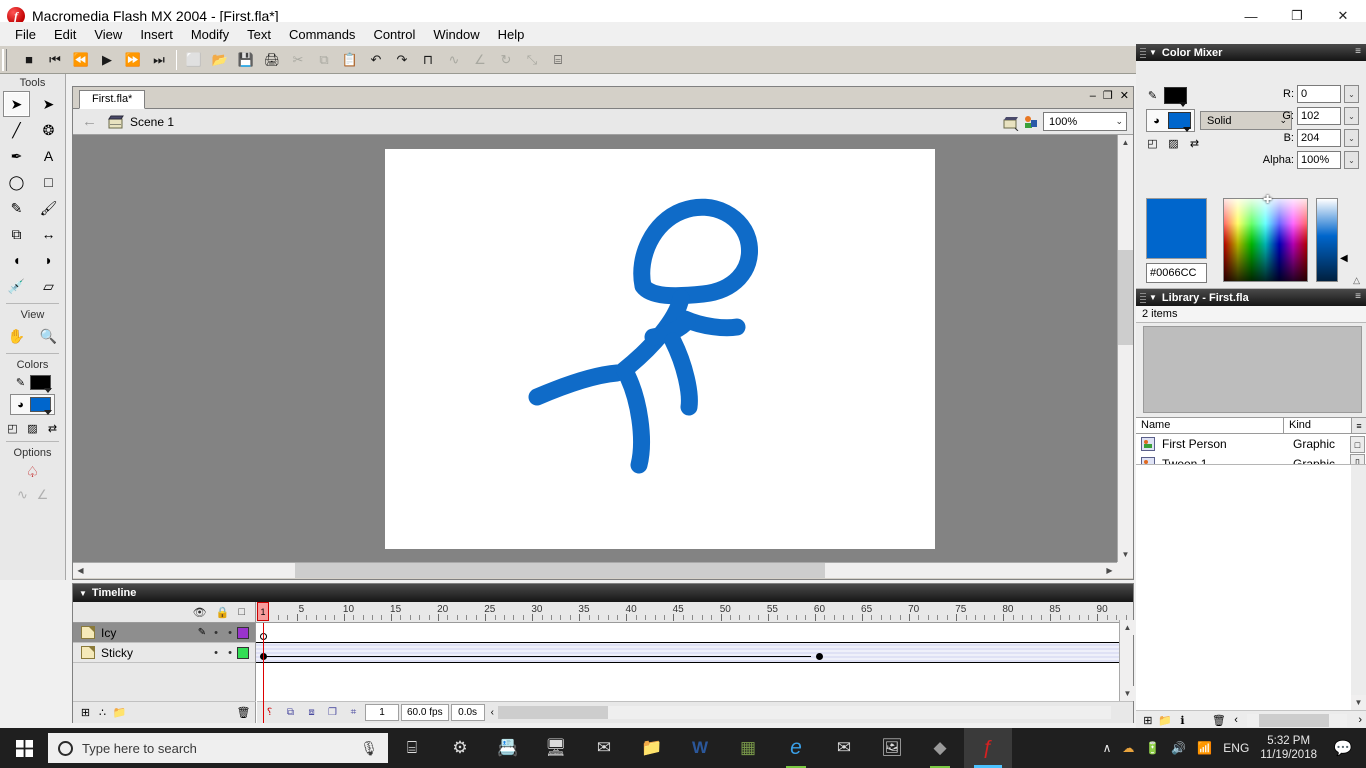 This screenshot has width=1366, height=768. I want to click on mixer-collapse-icon: △, so click(1356, 280).